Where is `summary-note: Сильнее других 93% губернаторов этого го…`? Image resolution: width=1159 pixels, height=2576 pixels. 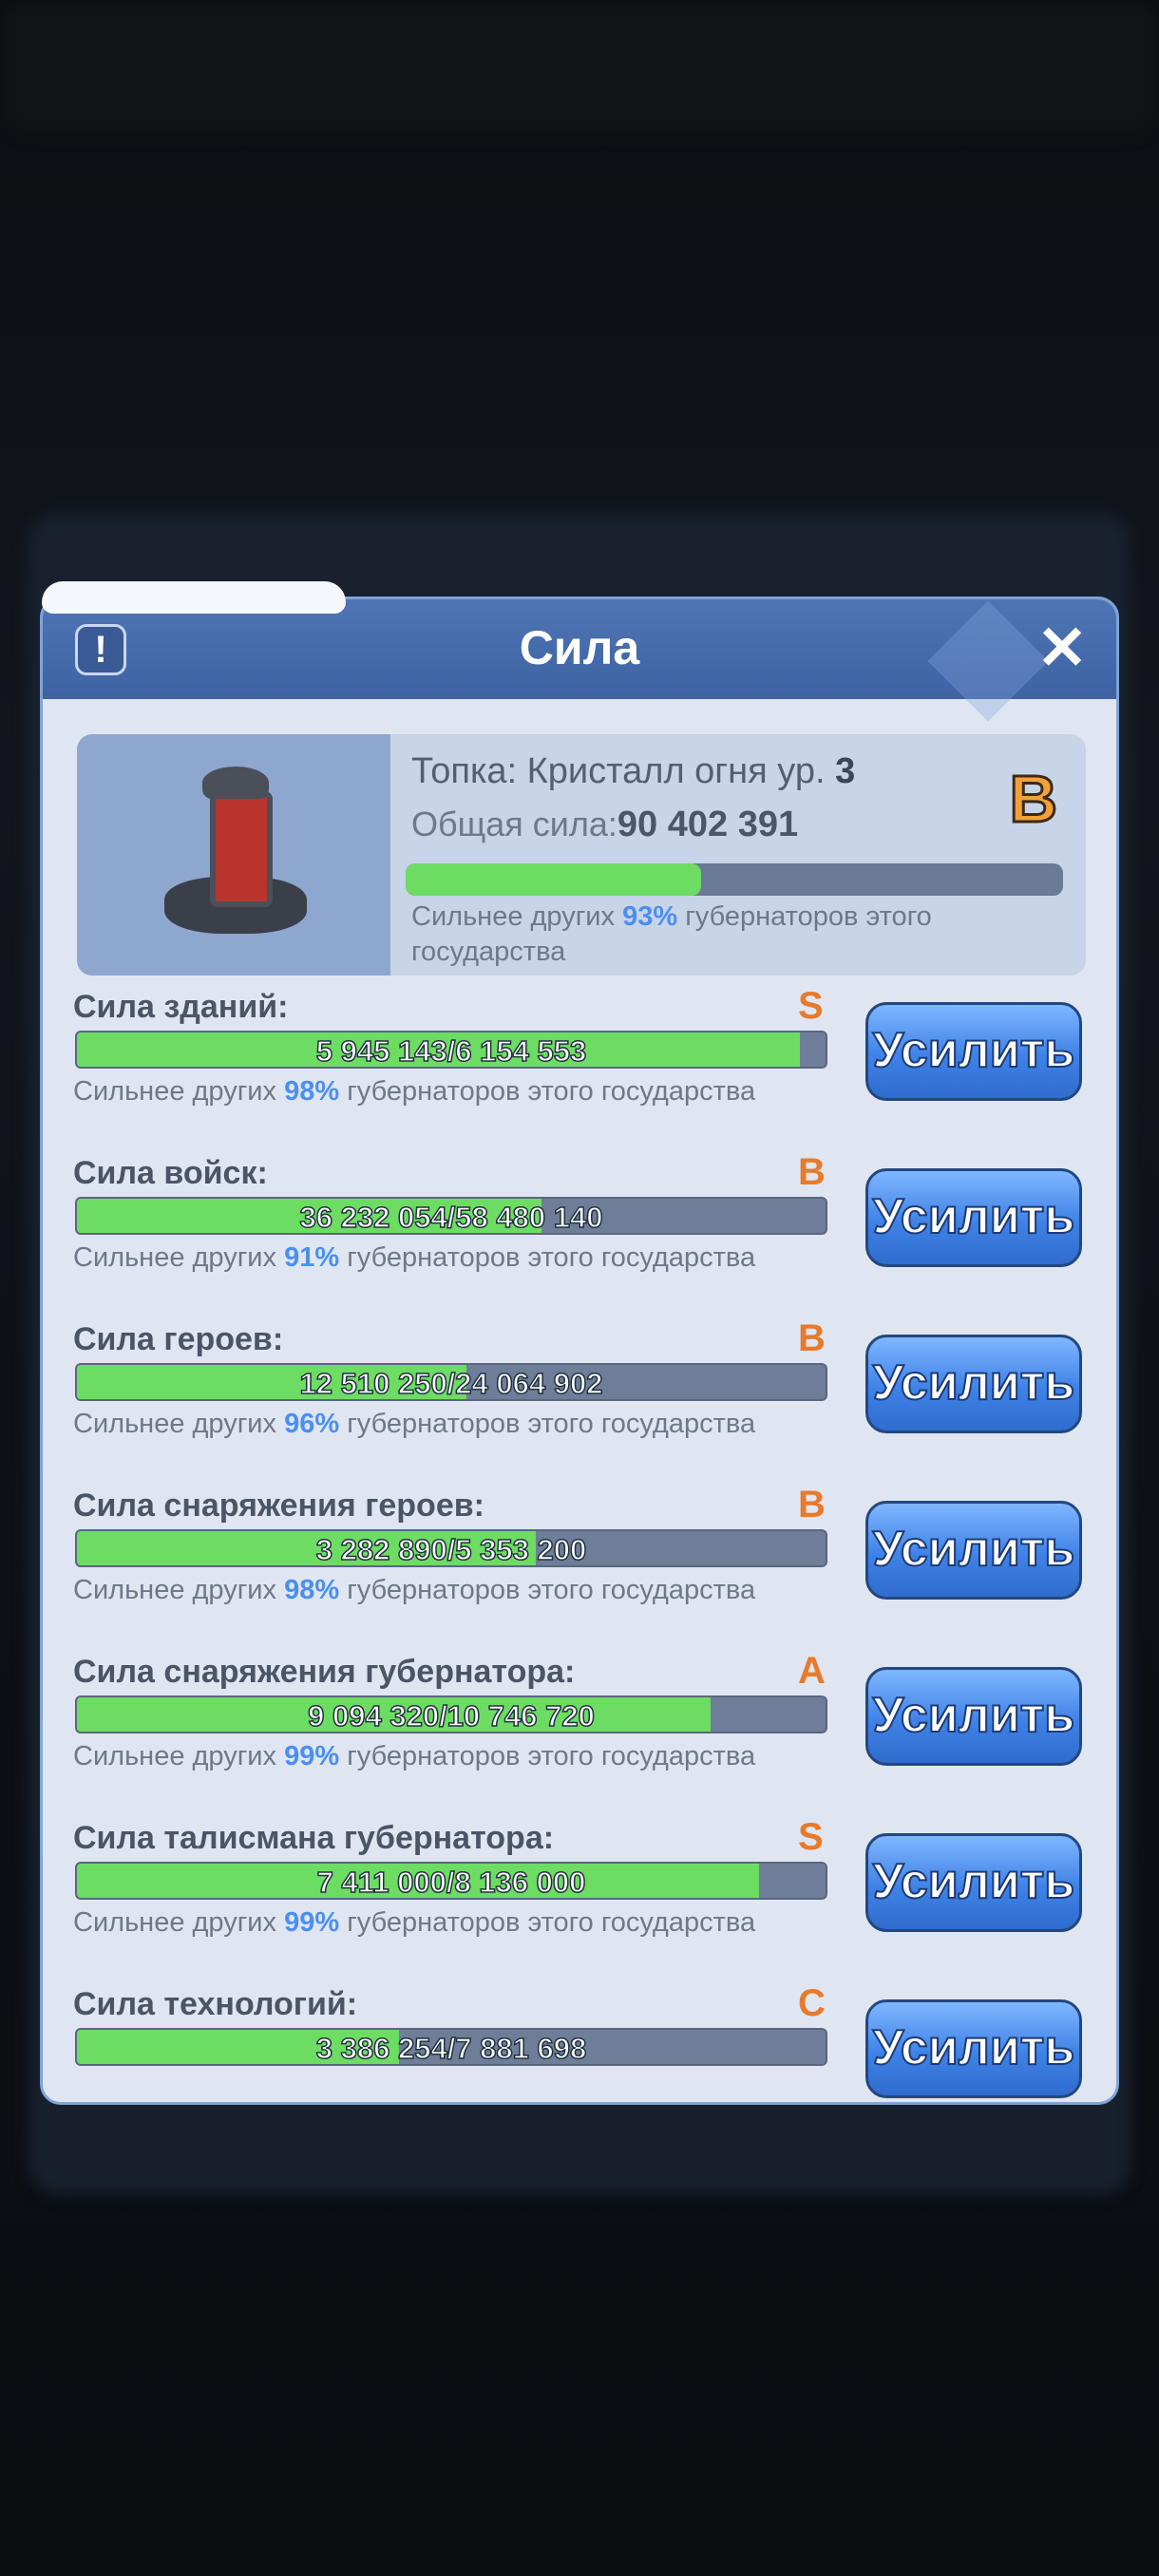 summary-note: Сильнее других 93% губернаторов этого го… is located at coordinates (715, 935).